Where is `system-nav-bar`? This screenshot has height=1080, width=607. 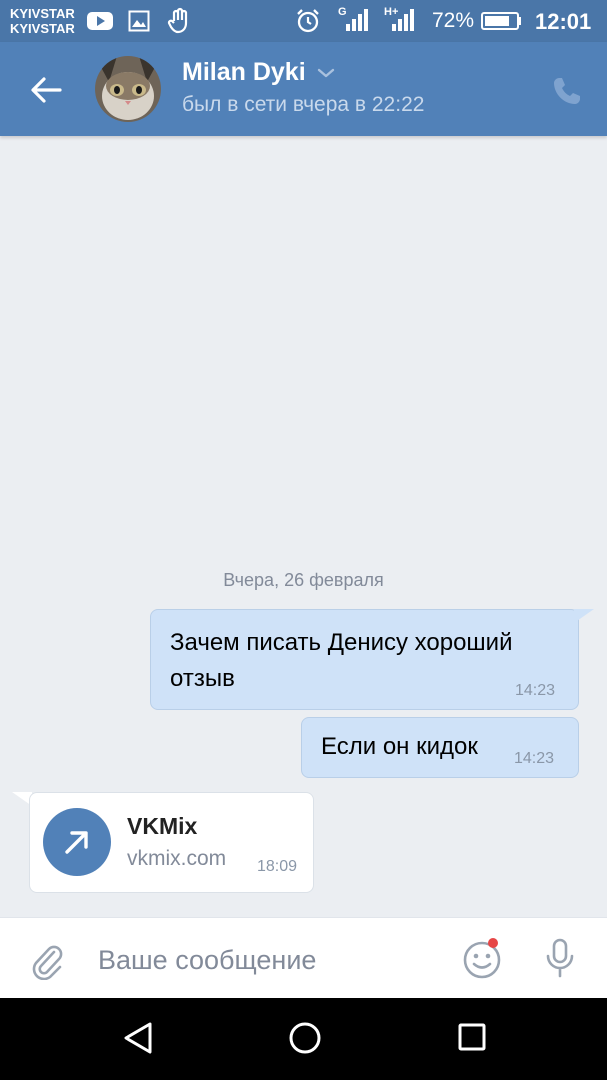
system-nav-bar is located at coordinates (303, 1039).